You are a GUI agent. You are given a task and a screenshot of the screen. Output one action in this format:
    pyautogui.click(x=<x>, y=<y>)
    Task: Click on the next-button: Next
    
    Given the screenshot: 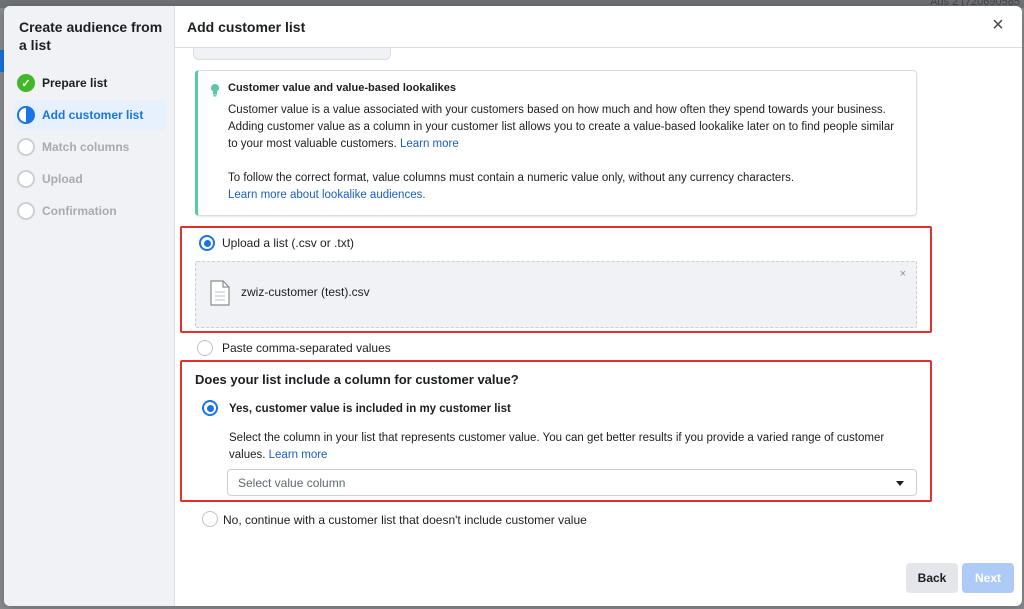 What is the action you would take?
    pyautogui.click(x=988, y=578)
    